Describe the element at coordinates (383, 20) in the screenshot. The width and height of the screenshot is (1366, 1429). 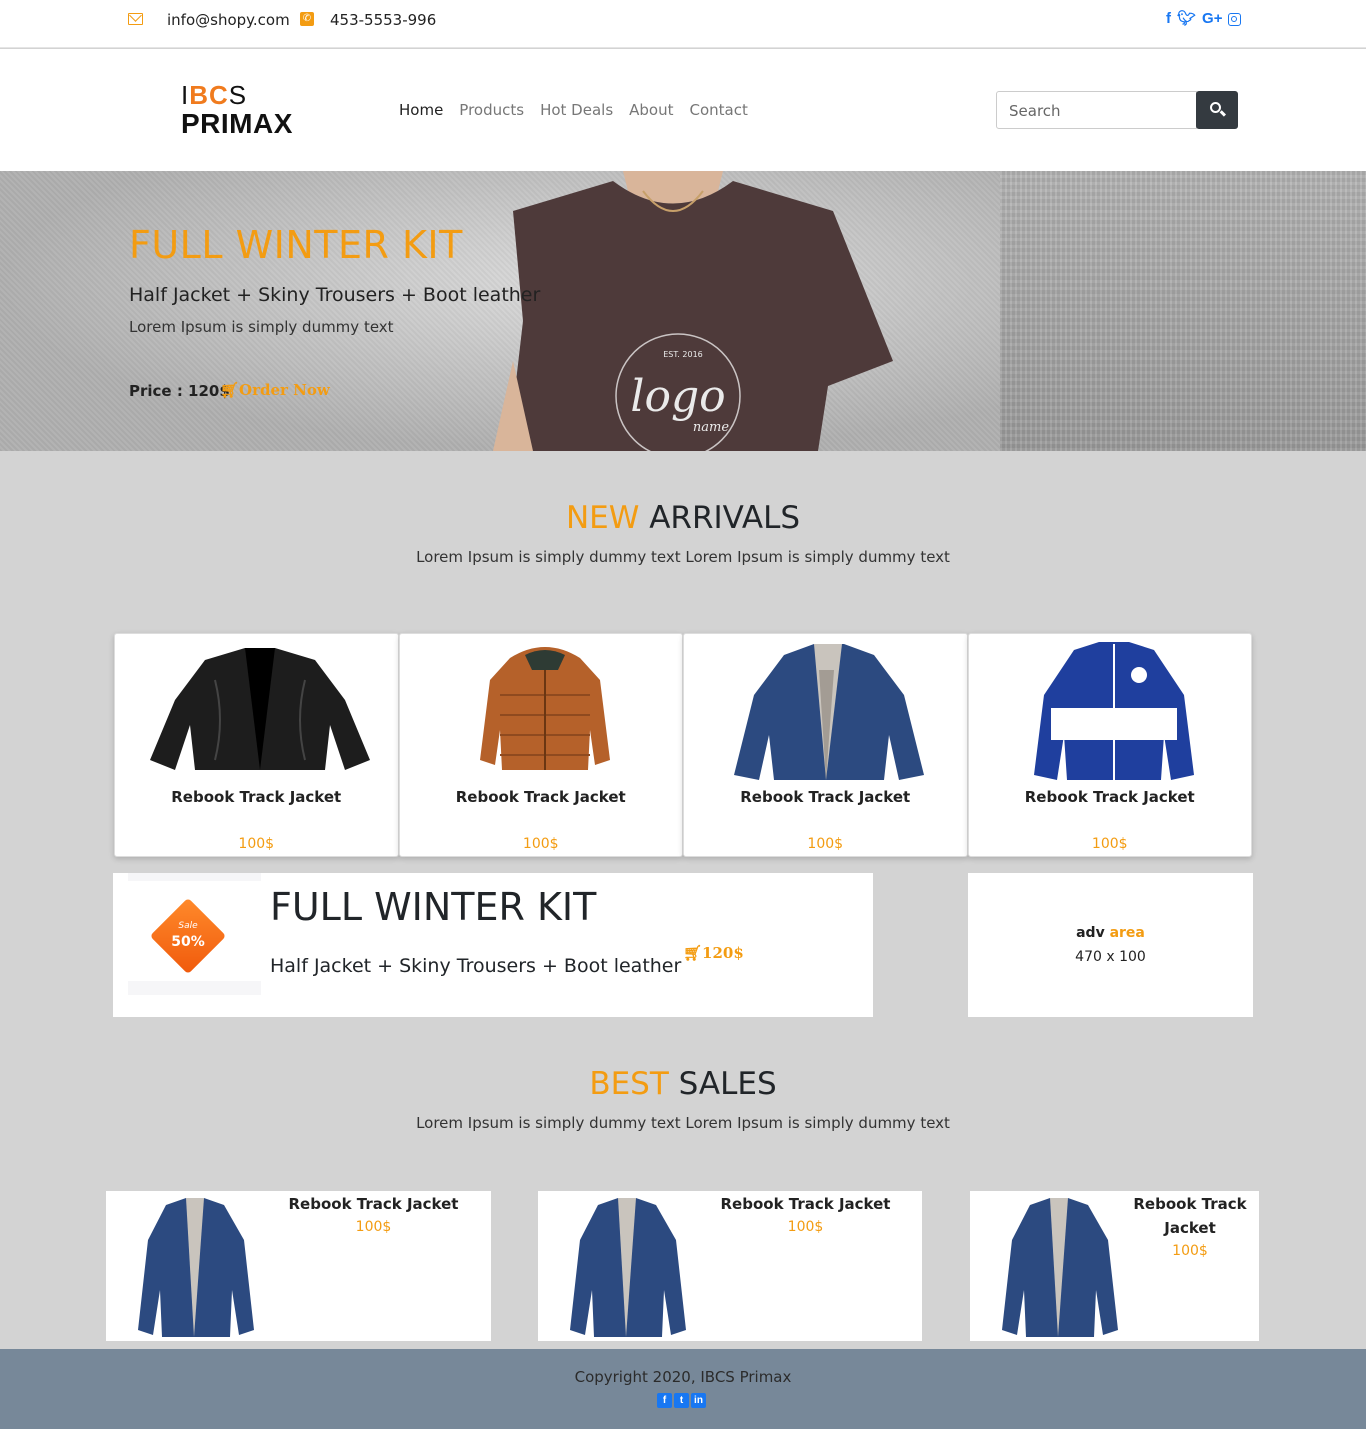
I see `contact-phone: 453-5553-996` at that location.